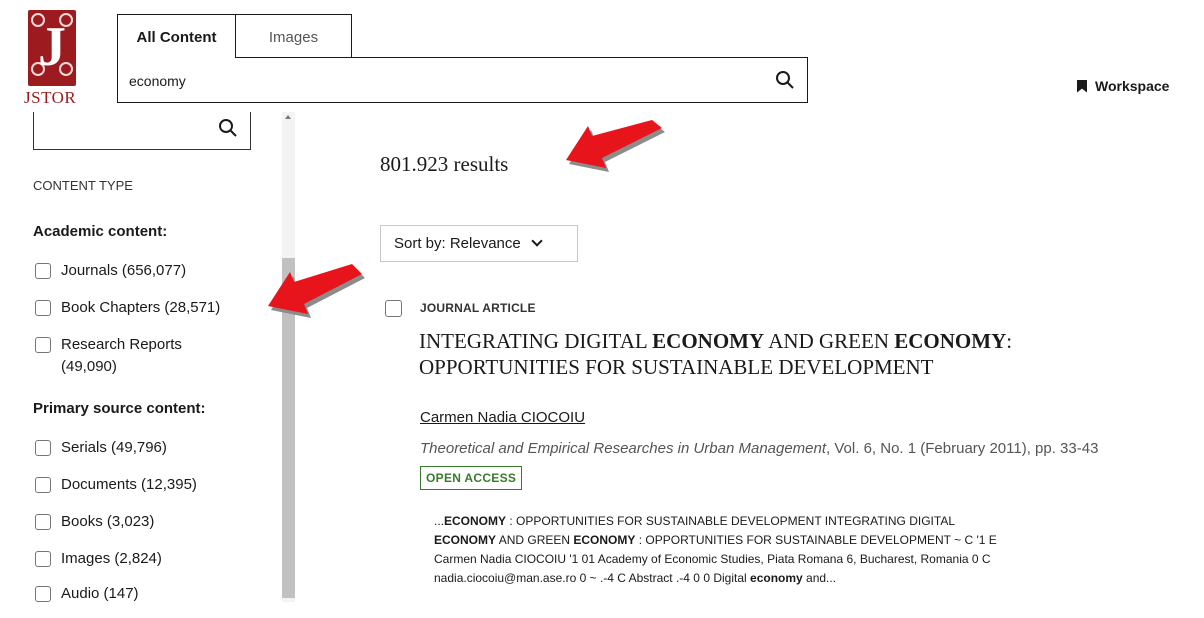 This screenshot has width=1204, height=618. Describe the element at coordinates (111, 558) in the screenshot. I see `filter-label: Images (2,824)` at that location.